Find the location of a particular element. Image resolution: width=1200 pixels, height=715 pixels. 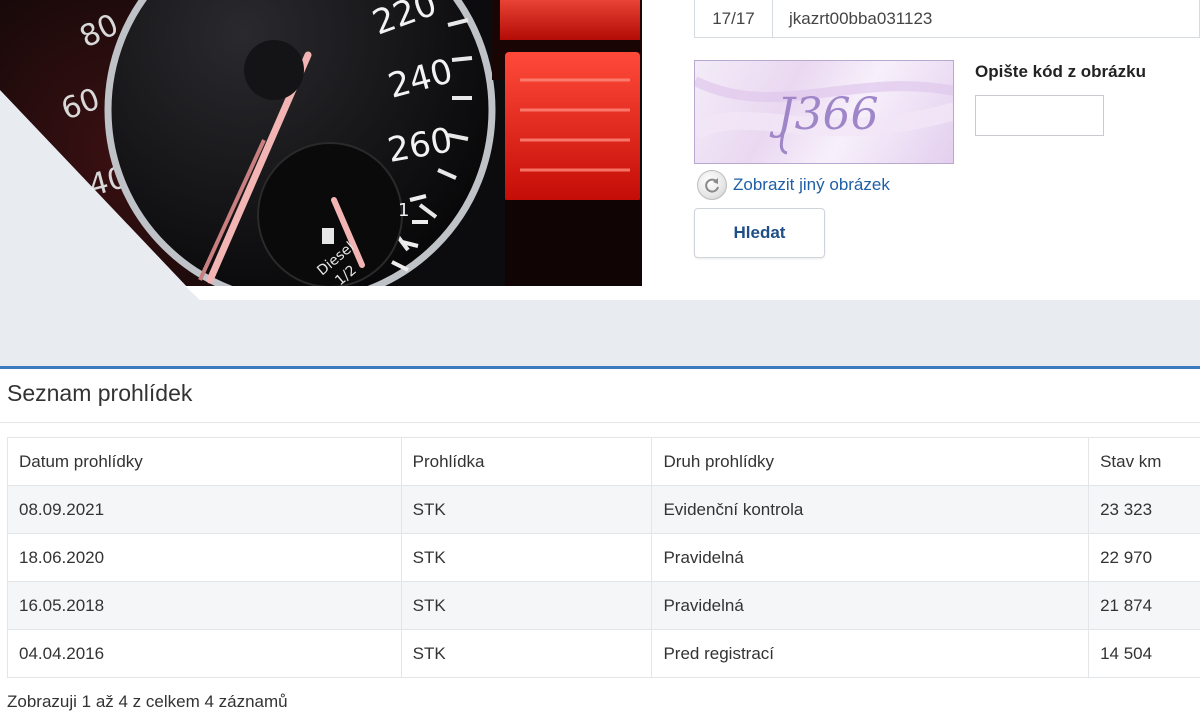

table-row: 16.05.2018 STK Pravidelná 21 874 is located at coordinates (603, 605).